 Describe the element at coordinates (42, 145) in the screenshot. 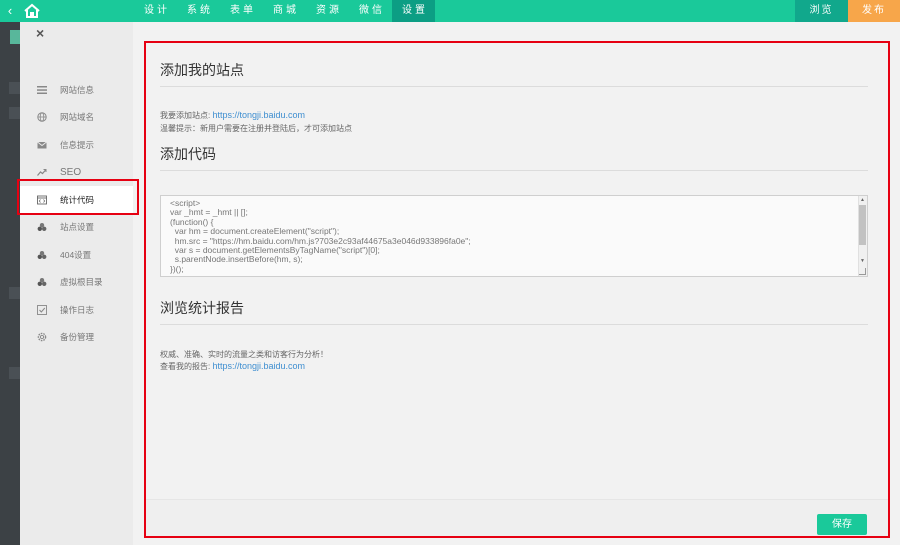

I see `mail-icon` at that location.